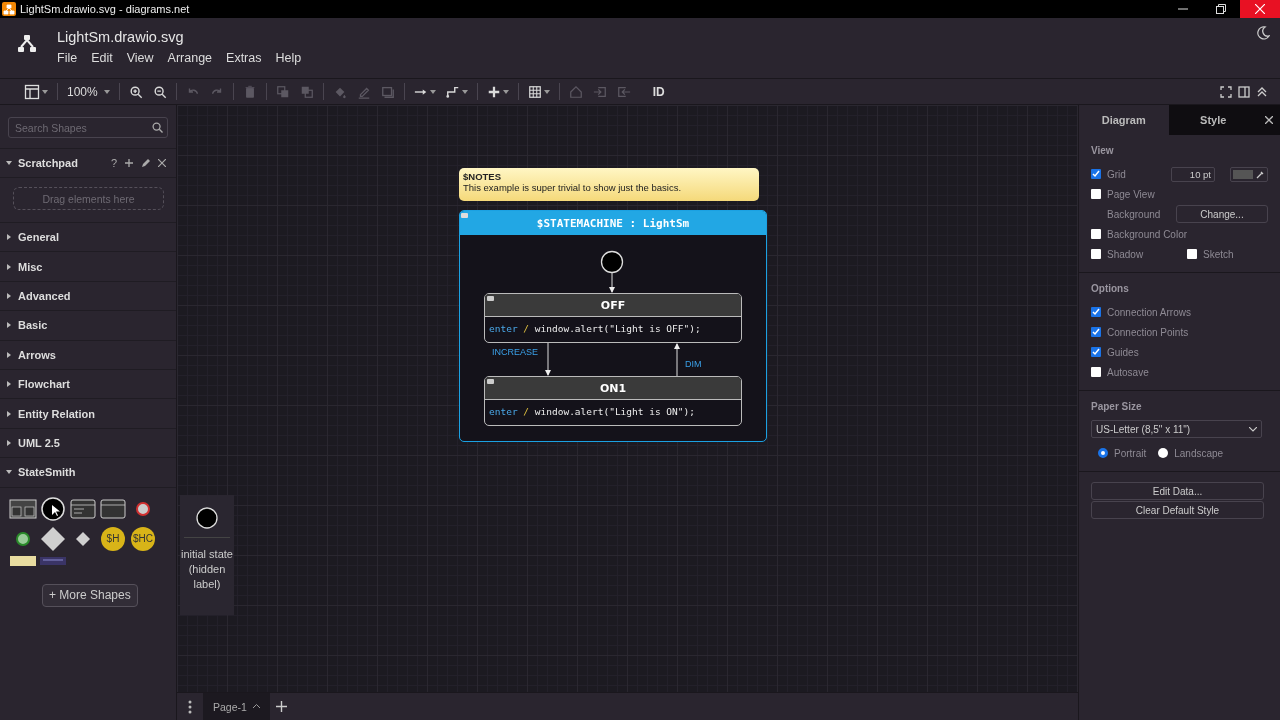  What do you see at coordinates (27, 44) in the screenshot?
I see `app-logo-icon` at bounding box center [27, 44].